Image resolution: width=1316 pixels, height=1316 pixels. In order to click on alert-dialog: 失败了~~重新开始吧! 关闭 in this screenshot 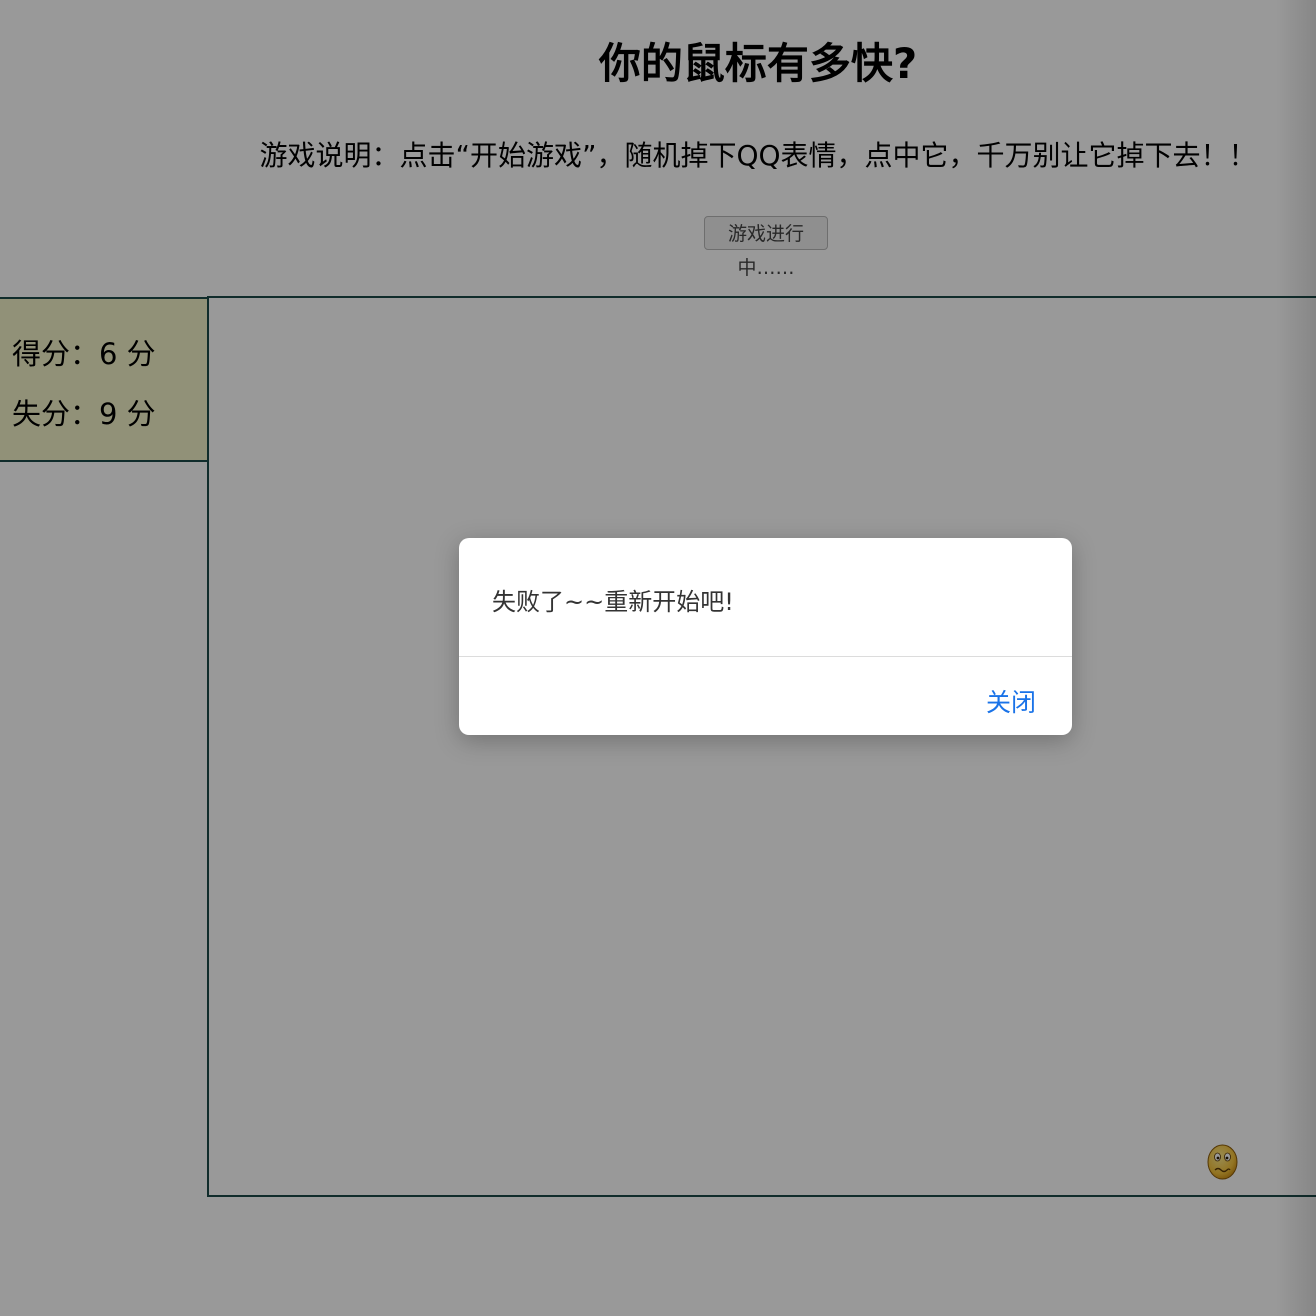, I will do `click(765, 636)`.